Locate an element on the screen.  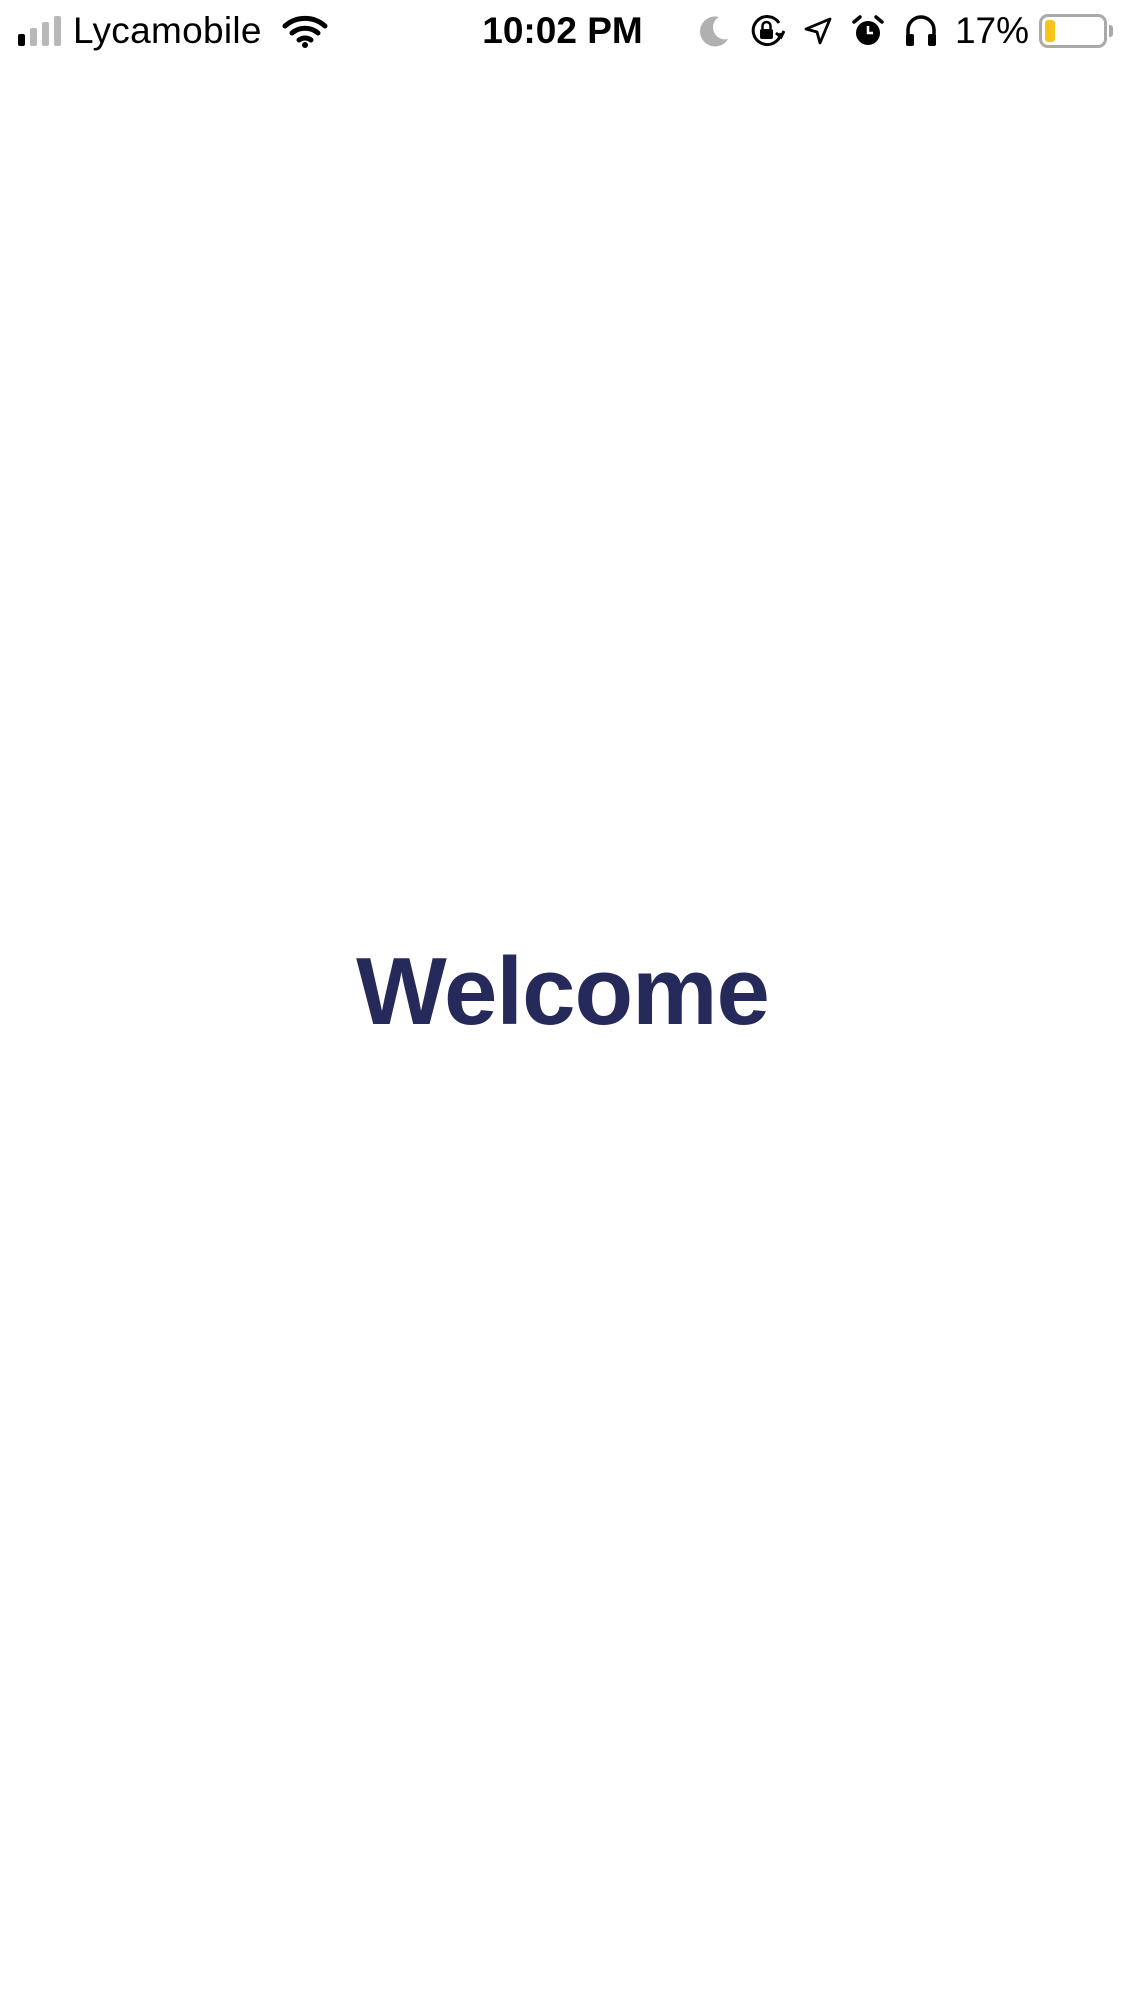
wifi-icon is located at coordinates (305, 31).